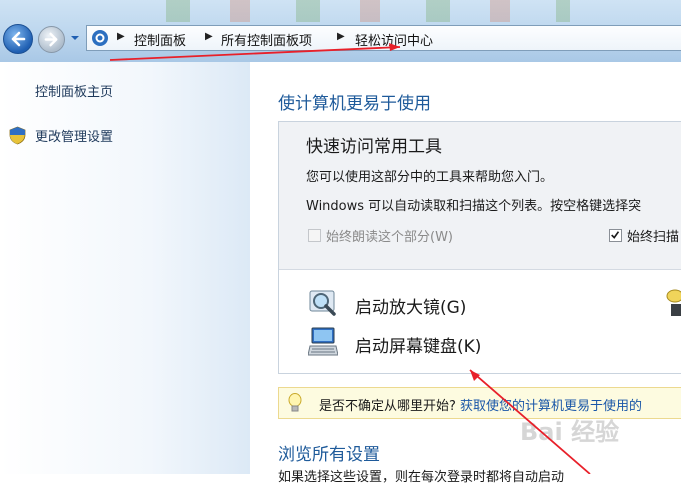 This screenshot has height=485, width=681. I want to click on browse-all-settings-description: 如果选择这些设置，则在每次登录时都将自动启动, so click(421, 477).